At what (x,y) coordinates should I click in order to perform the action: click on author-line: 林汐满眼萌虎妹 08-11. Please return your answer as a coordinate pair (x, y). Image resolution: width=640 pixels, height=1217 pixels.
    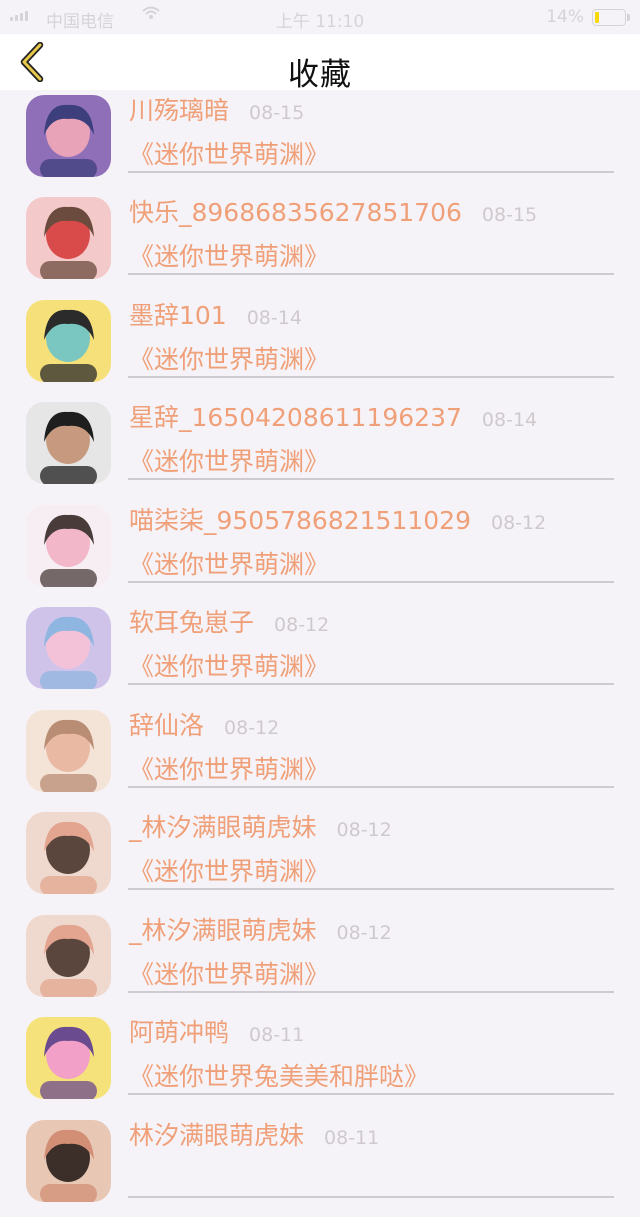
    Looking at the image, I should click on (254, 1134).